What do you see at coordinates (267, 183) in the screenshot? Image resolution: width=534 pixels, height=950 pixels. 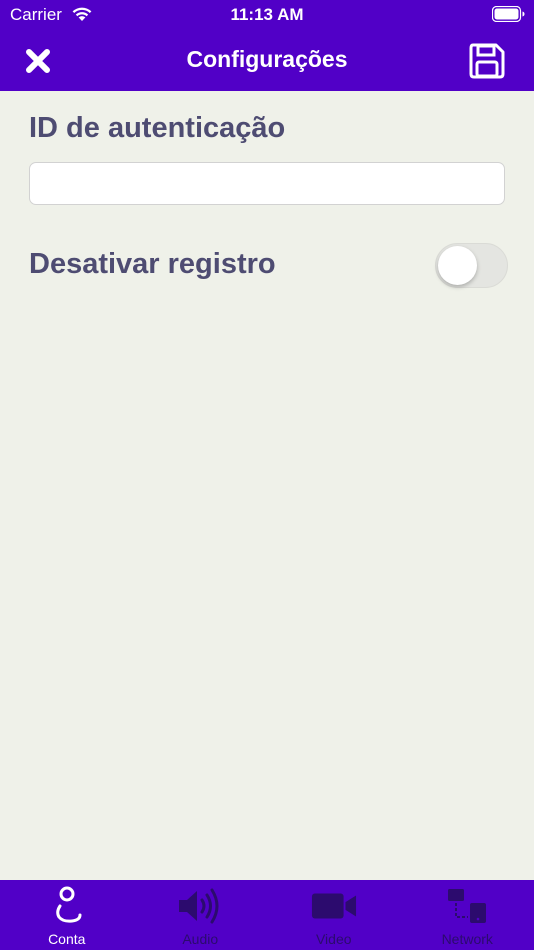 I see `auth-id-input` at bounding box center [267, 183].